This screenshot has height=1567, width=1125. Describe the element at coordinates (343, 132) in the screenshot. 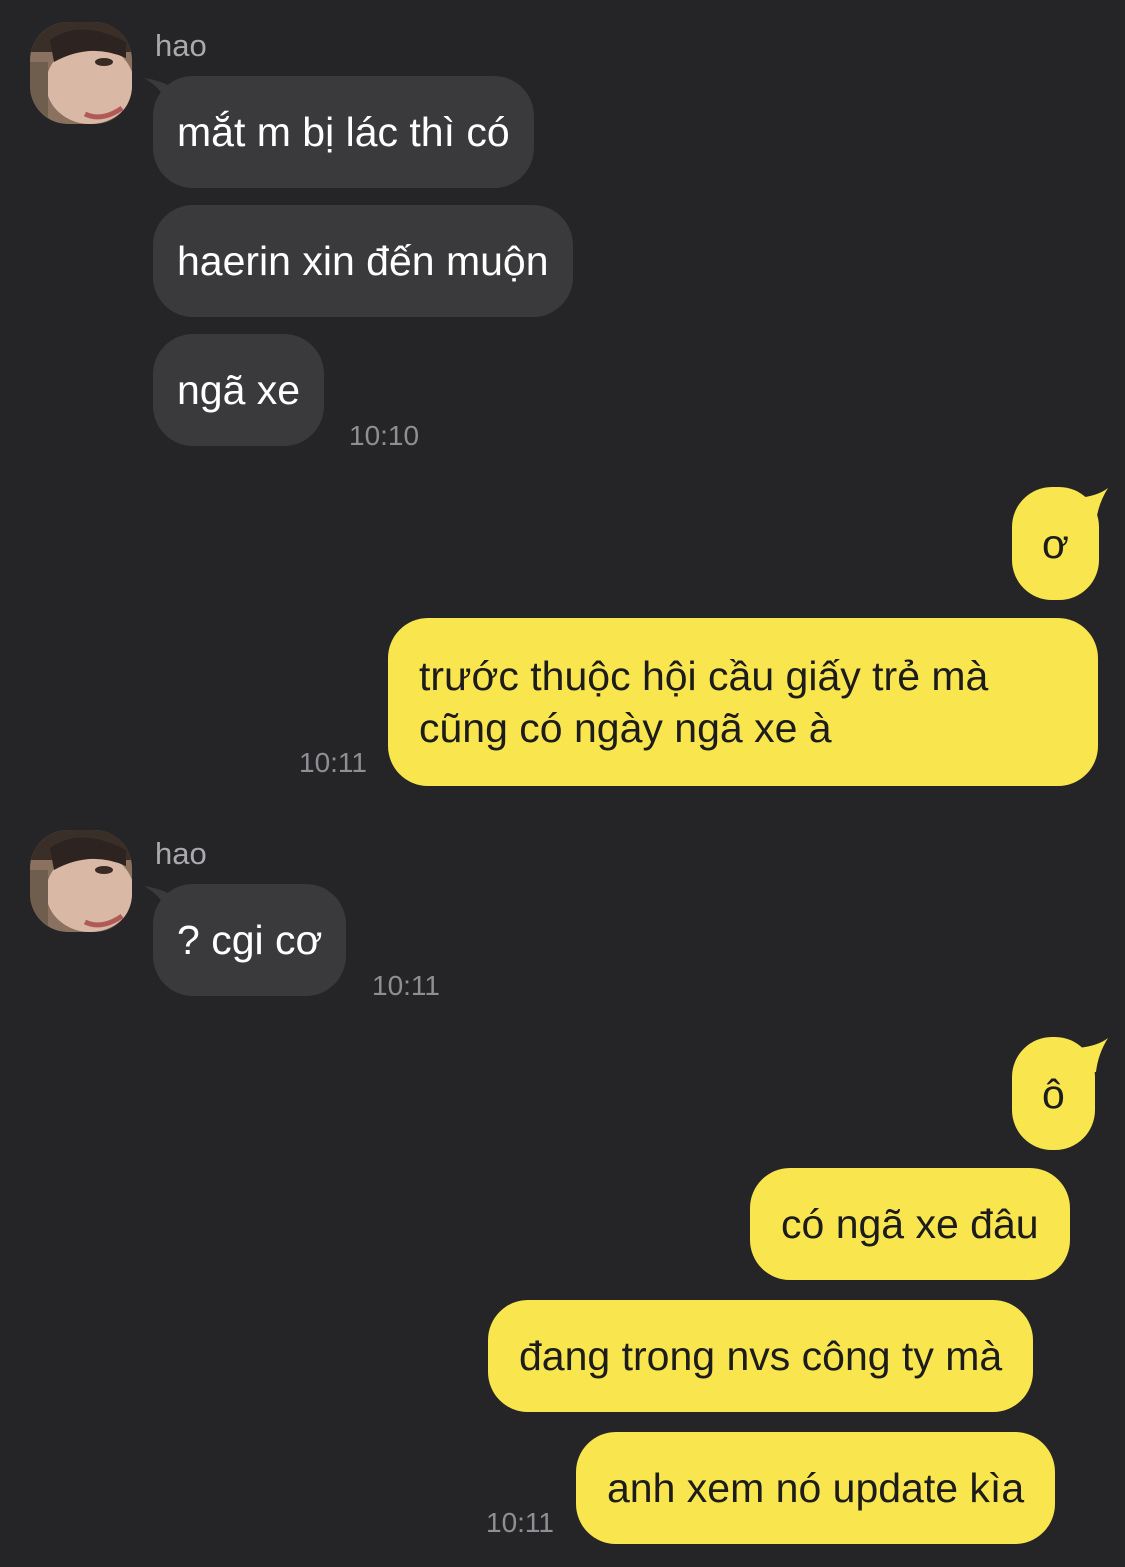

I see `message-bubble-incoming: mắt m bị lác thì có` at that location.